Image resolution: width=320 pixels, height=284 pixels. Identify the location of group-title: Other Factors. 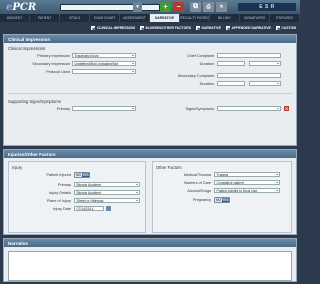
(169, 167).